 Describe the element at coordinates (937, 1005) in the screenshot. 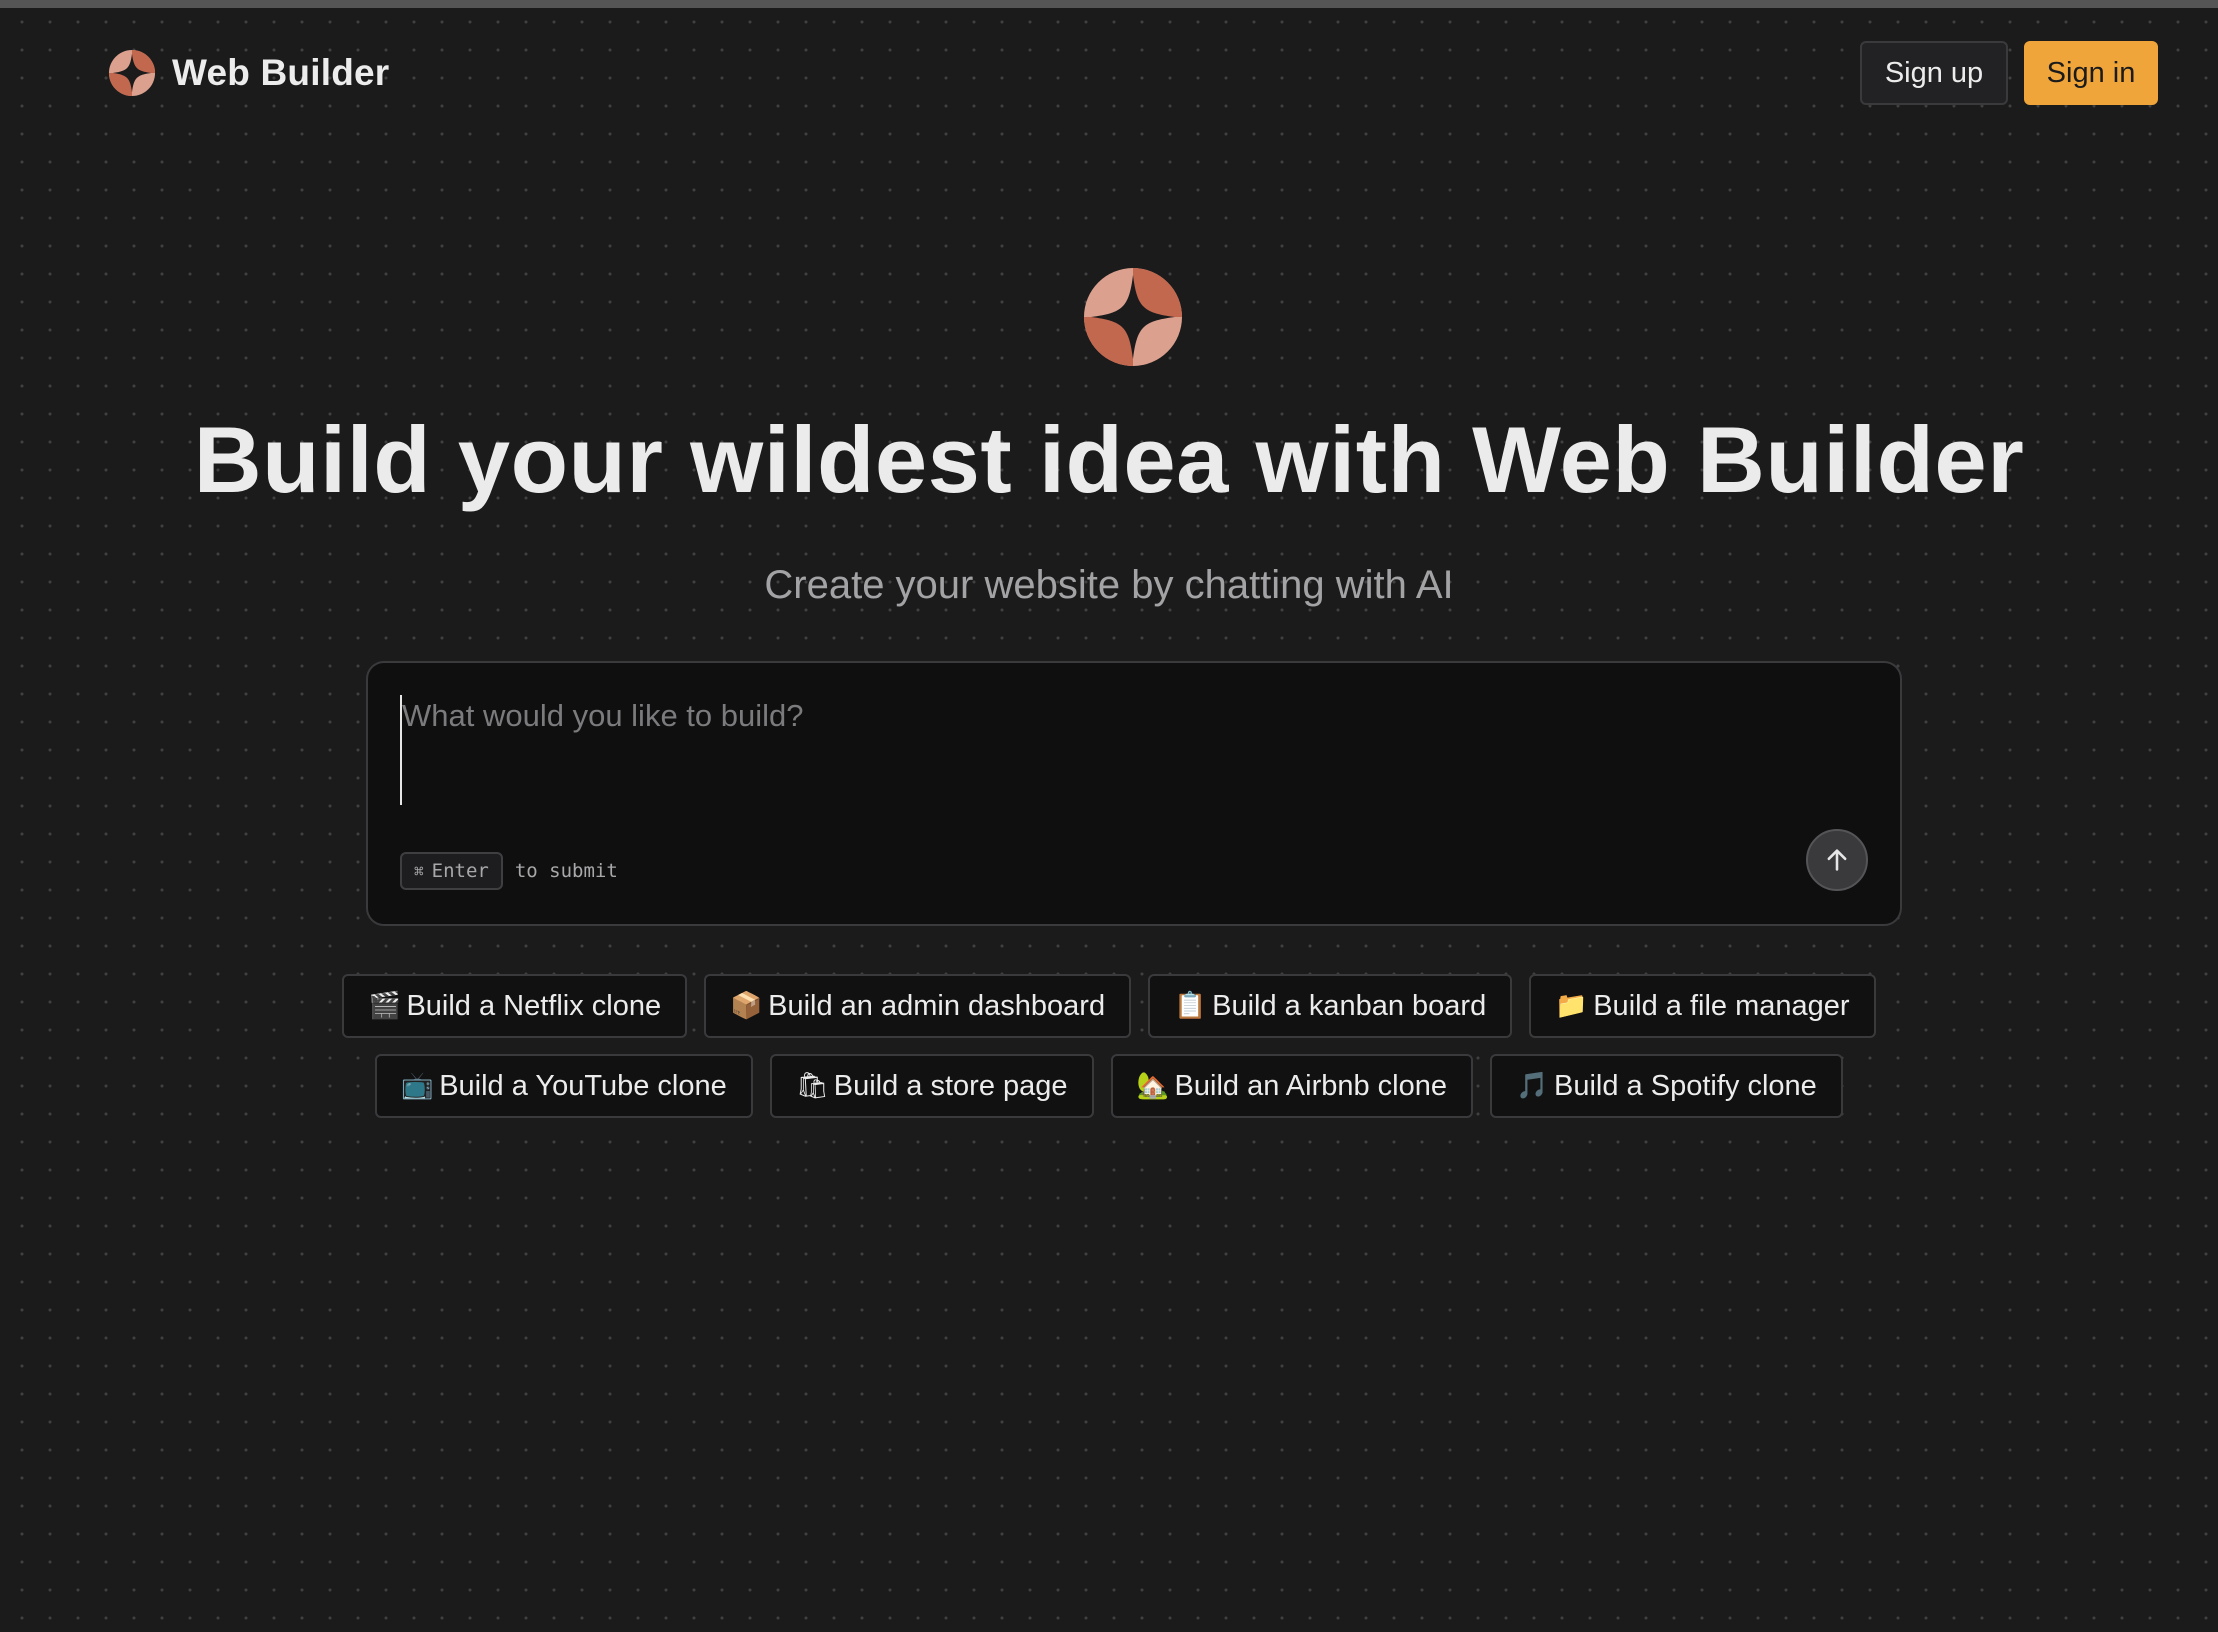

I see `suggestion-label: Build an admin dashboard` at that location.